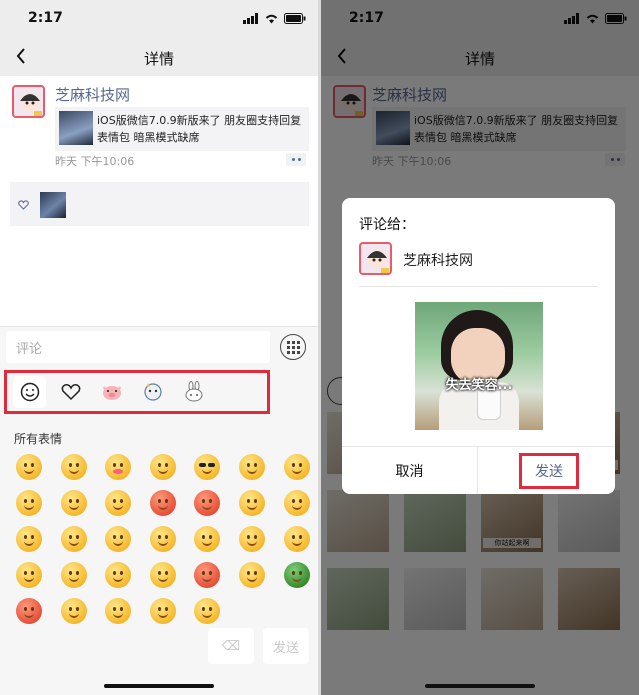 The image size is (639, 695). Describe the element at coordinates (92, 94) in the screenshot. I see `post-author-name: 芝麻科技网` at that location.